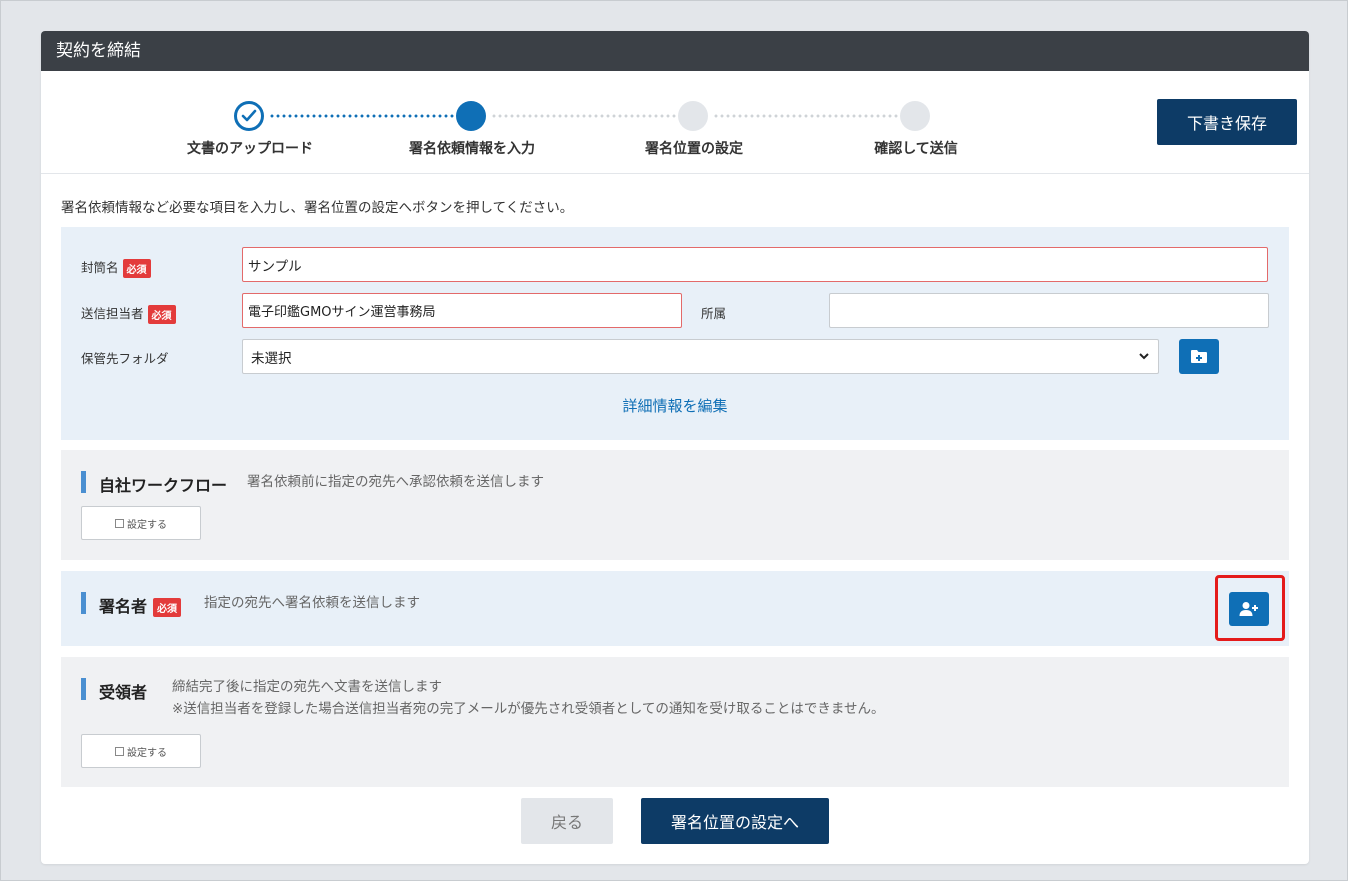 The width and height of the screenshot is (1348, 881). What do you see at coordinates (675, 405) in the screenshot?
I see `edit-details-link: 詳細情報を編集` at bounding box center [675, 405].